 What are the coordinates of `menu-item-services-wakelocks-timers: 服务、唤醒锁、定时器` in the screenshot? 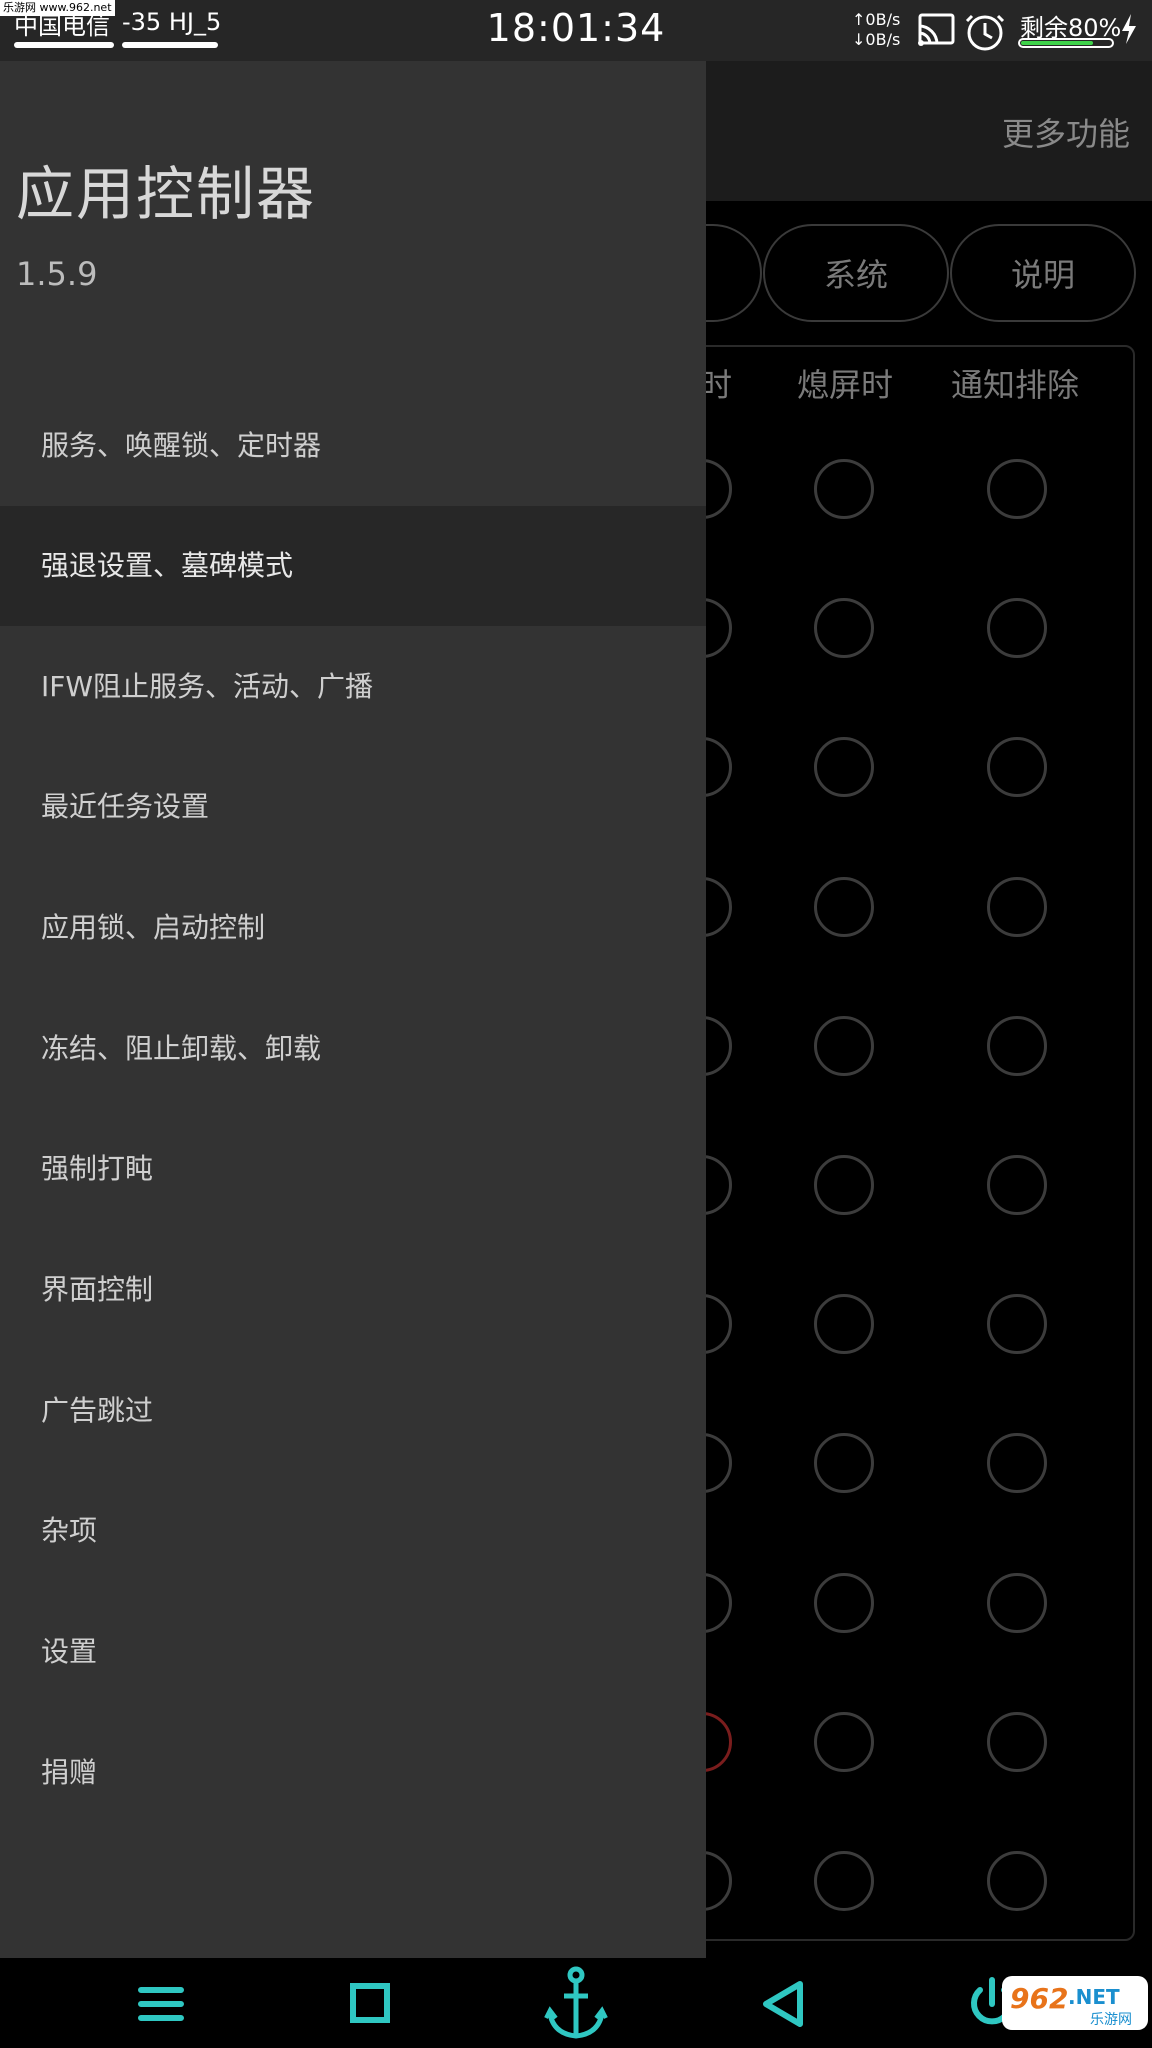 It's located at (353, 446).